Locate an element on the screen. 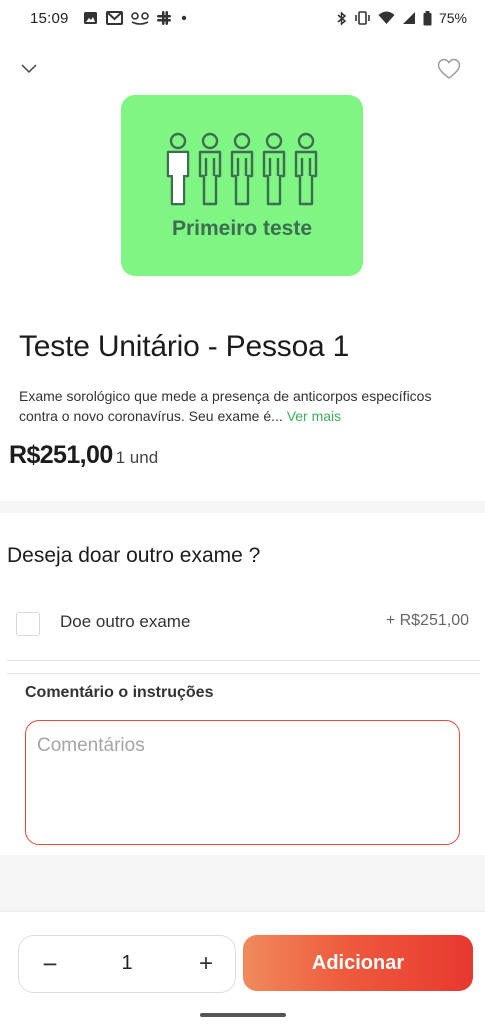 Image resolution: width=485 pixels, height=1024 pixels. add-button: Adicionar is located at coordinates (358, 963).